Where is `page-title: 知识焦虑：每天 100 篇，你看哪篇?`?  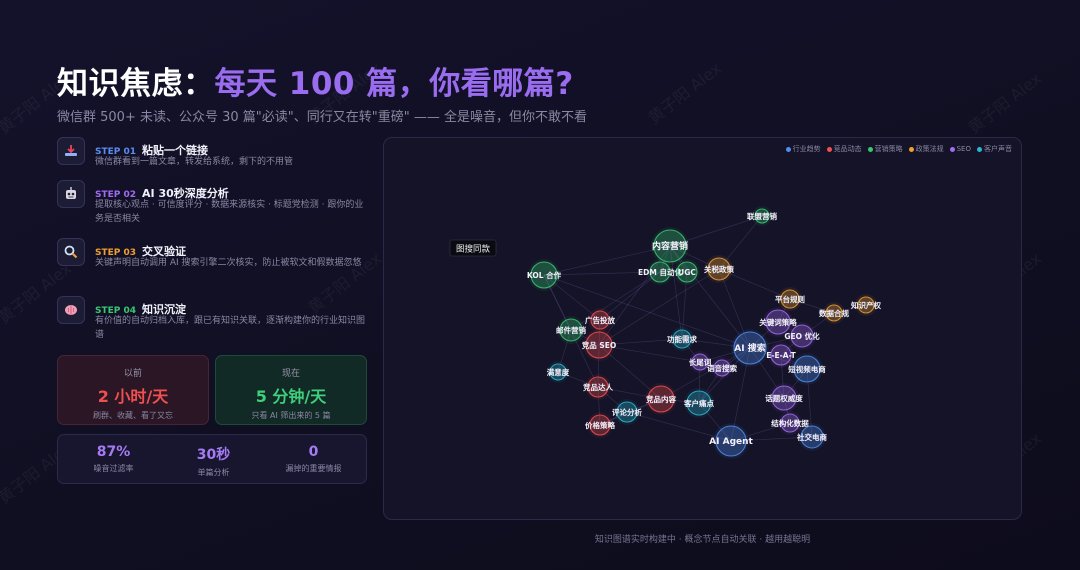
page-title: 知识焦虑：每天 100 篇，你看哪篇? is located at coordinates (315, 80).